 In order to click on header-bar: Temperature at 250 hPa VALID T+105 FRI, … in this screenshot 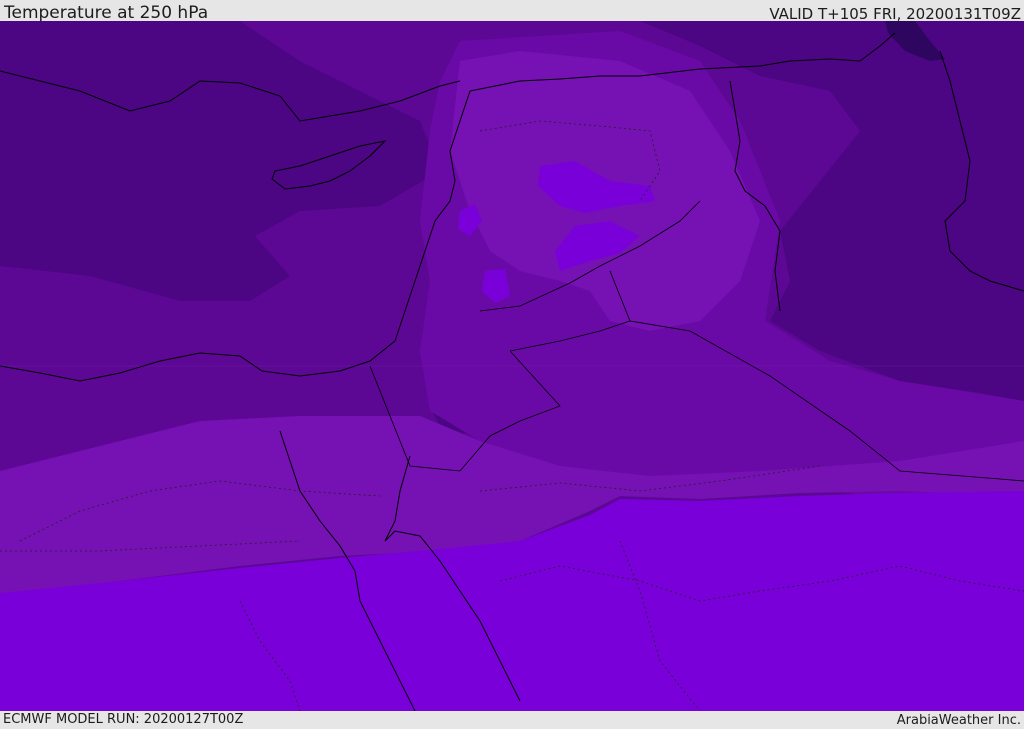, I will do `click(512, 11)`.